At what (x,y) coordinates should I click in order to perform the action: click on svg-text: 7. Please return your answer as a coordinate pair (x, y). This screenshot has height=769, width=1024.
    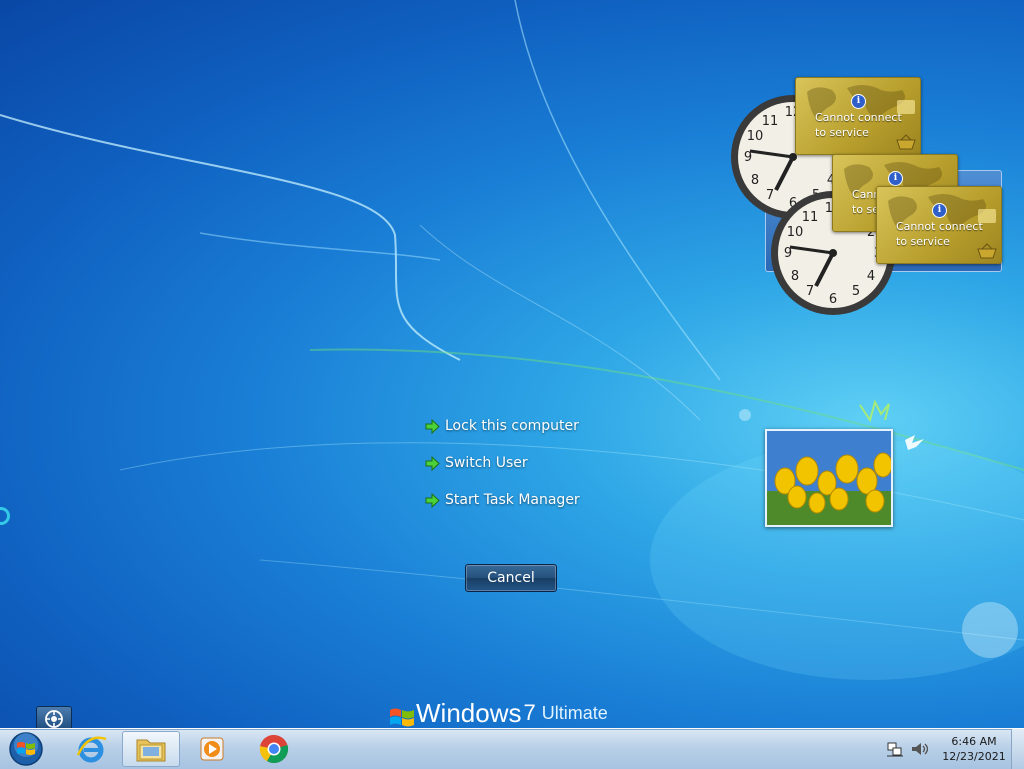
    Looking at the image, I should click on (810, 291).